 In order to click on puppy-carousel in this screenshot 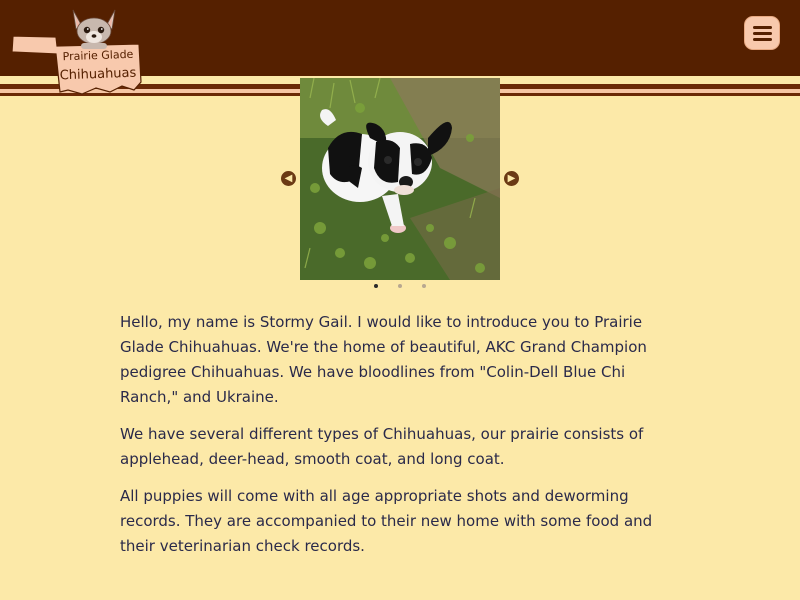, I will do `click(400, 179)`.